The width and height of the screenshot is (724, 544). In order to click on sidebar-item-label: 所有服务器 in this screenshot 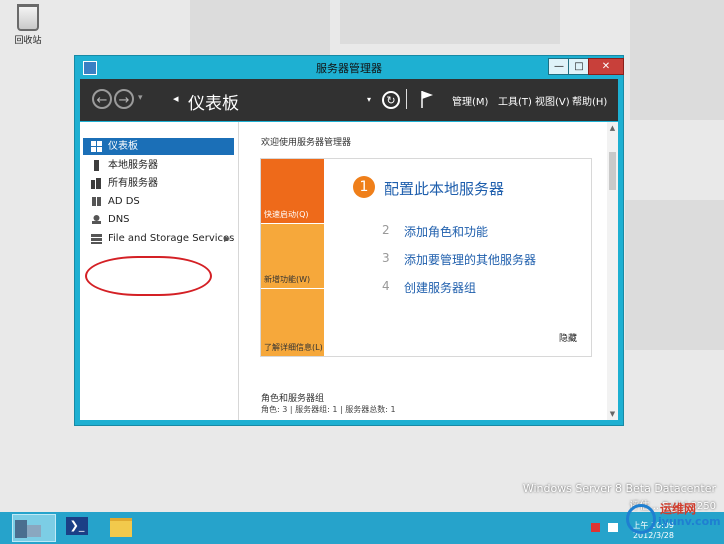, I will do `click(133, 183)`.